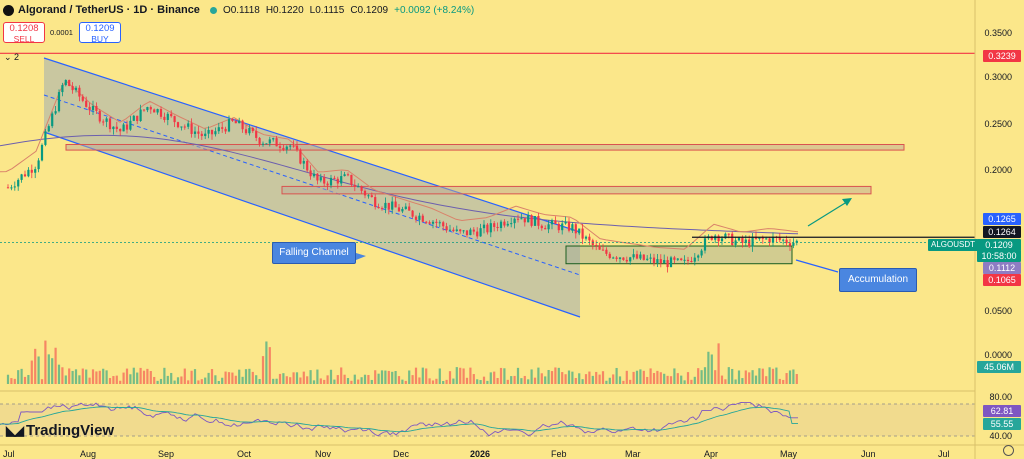  What do you see at coordinates (9, 454) in the screenshot?
I see `time-tick: Jul` at bounding box center [9, 454].